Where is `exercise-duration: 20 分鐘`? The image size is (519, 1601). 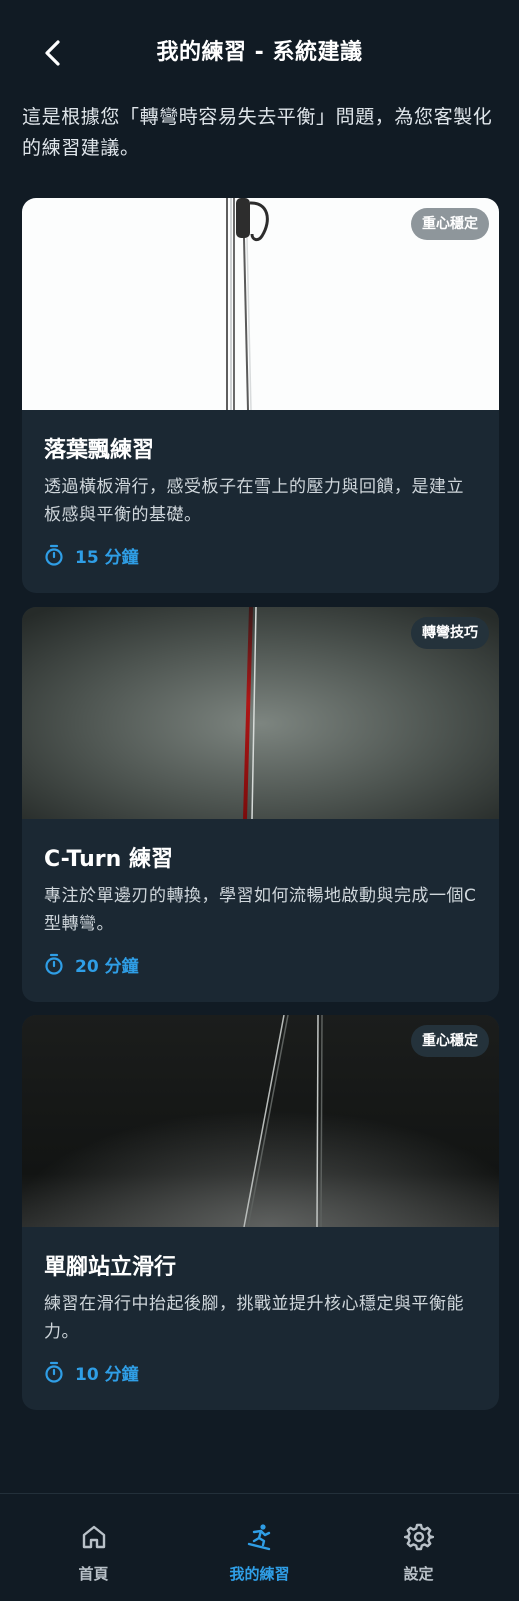
exercise-duration: 20 分鐘 is located at coordinates (91, 964).